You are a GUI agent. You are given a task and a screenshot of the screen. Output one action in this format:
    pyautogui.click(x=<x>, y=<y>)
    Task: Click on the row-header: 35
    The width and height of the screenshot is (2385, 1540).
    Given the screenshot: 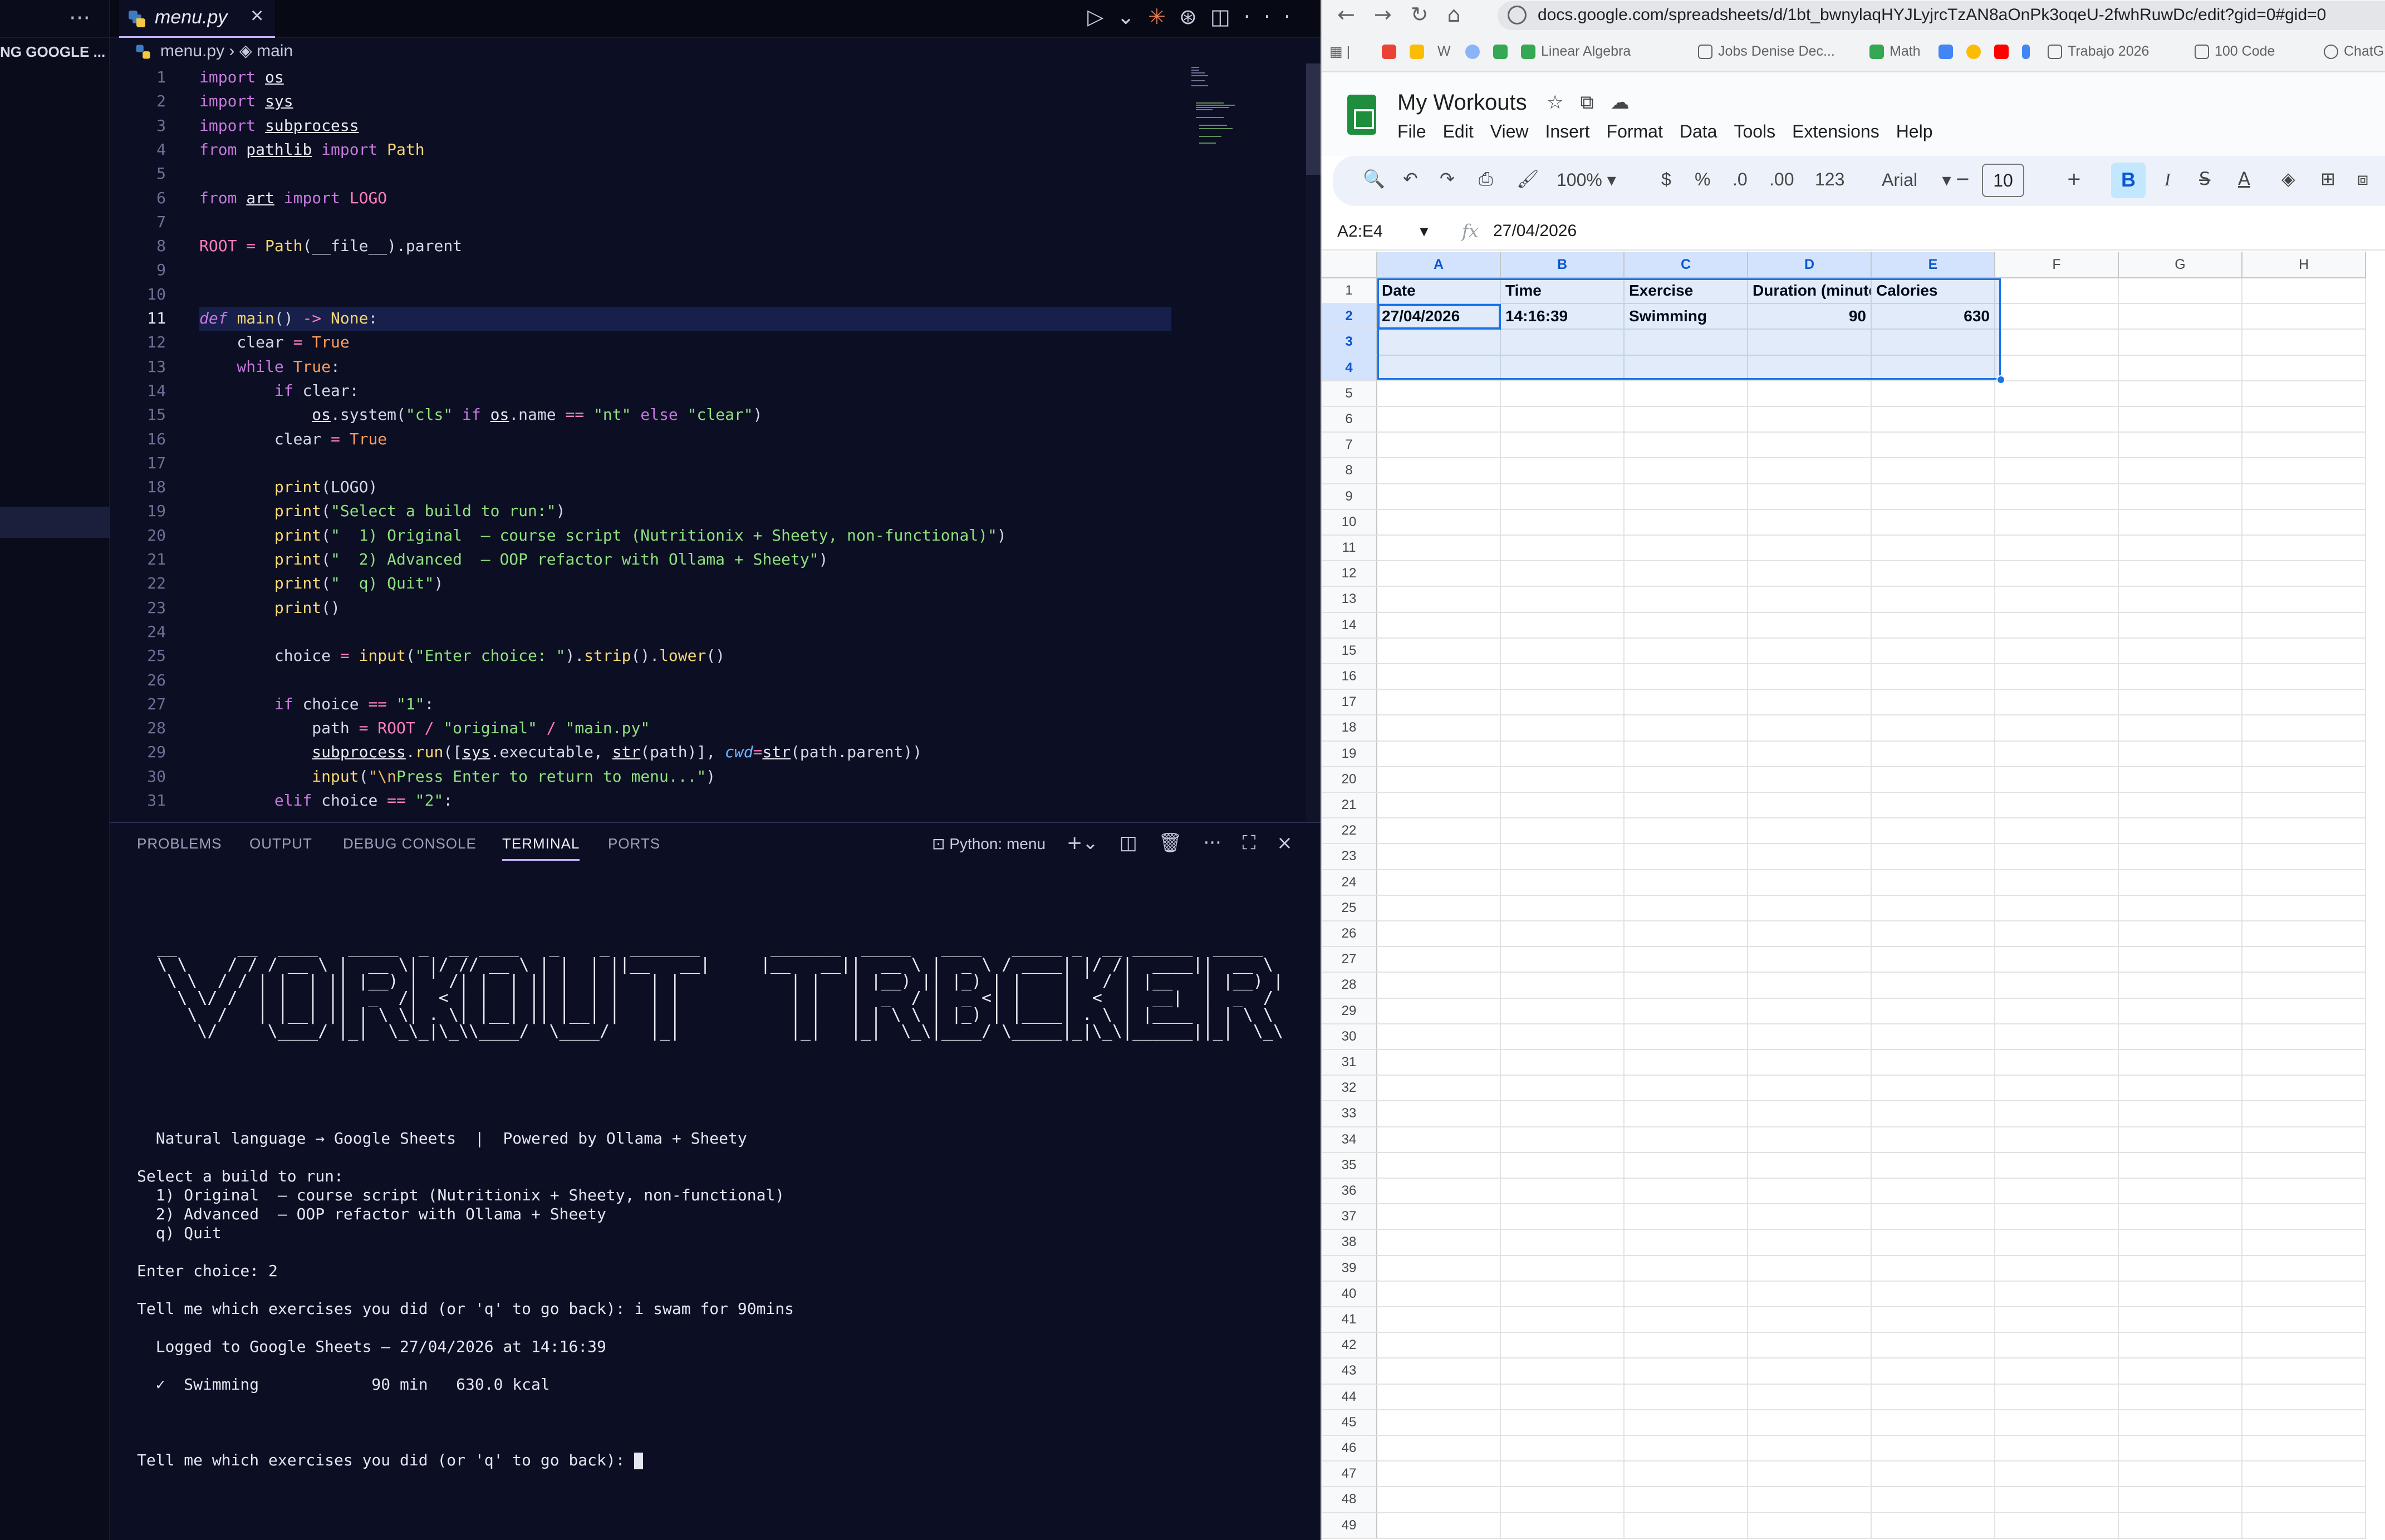 What is the action you would take?
    pyautogui.click(x=1350, y=1165)
    